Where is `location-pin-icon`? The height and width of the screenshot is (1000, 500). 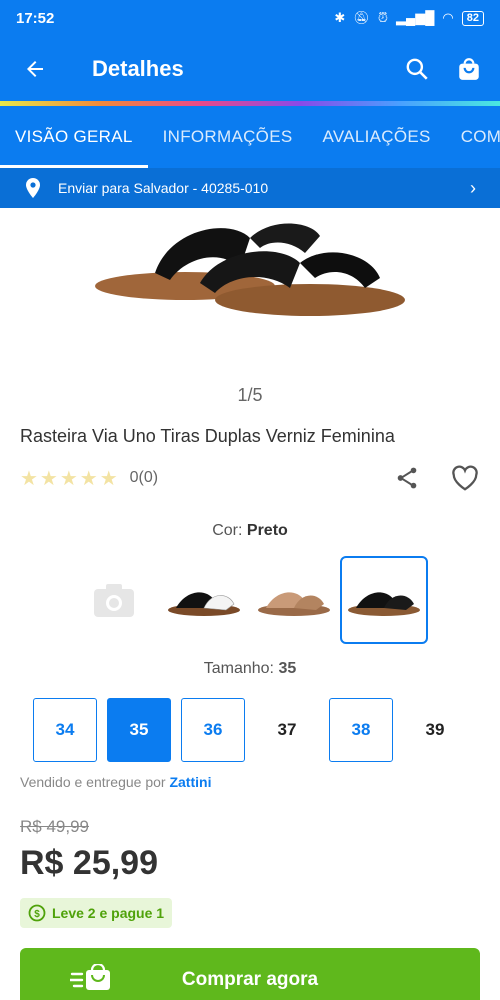
location-pin-icon is located at coordinates (33, 188).